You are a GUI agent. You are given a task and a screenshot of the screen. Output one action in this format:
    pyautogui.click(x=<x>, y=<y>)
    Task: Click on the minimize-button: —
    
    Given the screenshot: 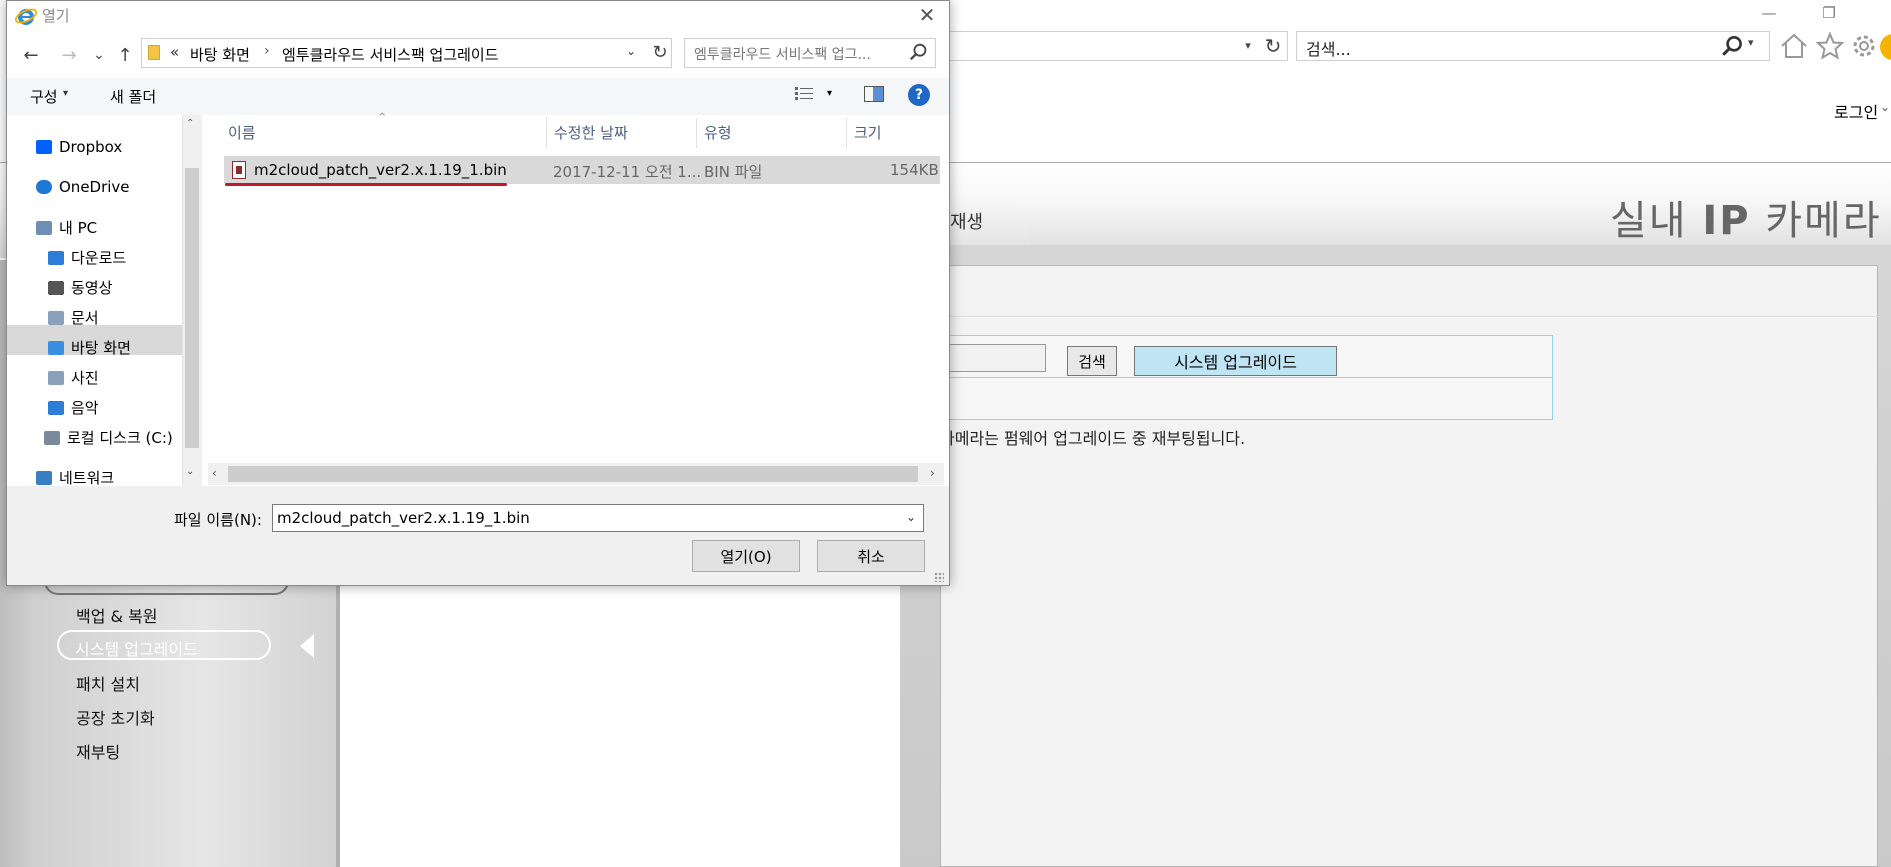 What is the action you would take?
    pyautogui.click(x=1769, y=13)
    